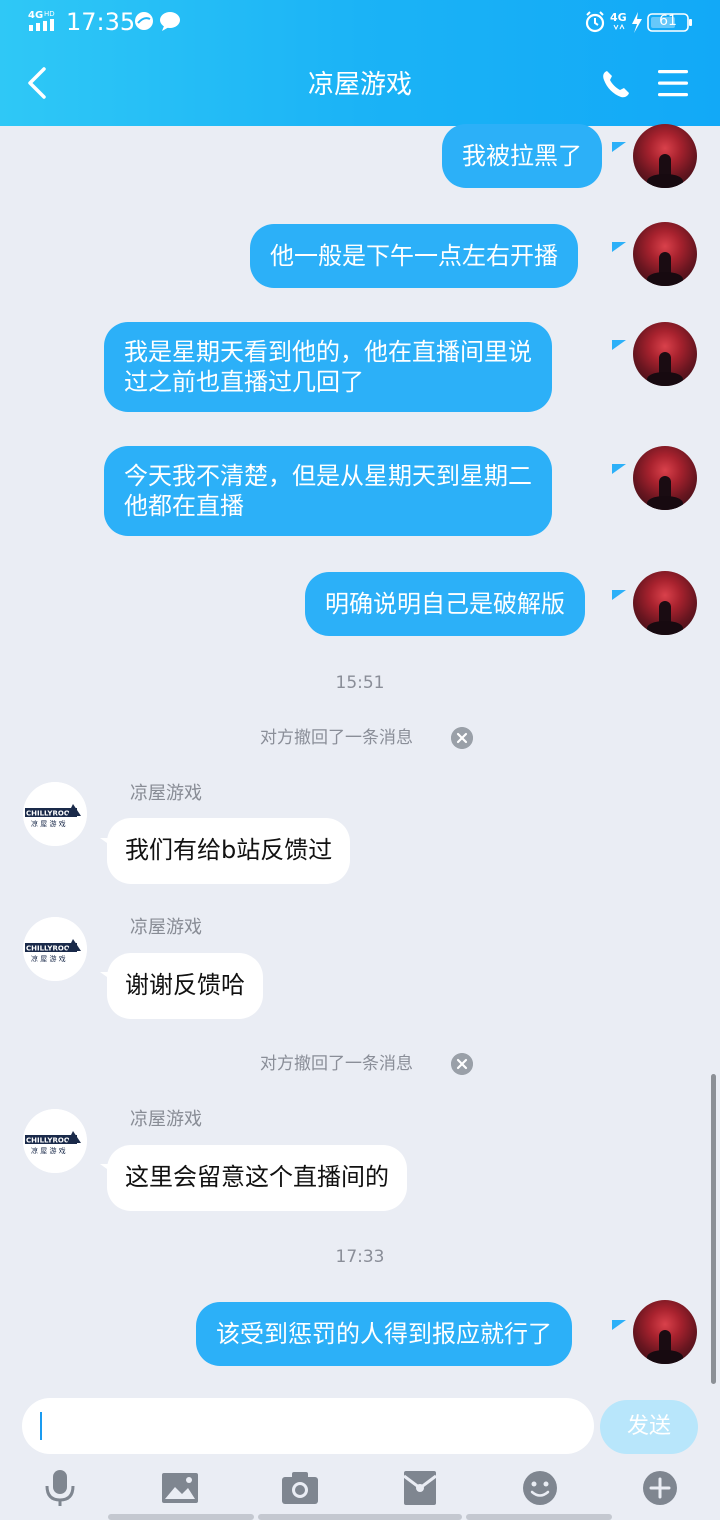  What do you see at coordinates (360, 1257) in the screenshot?
I see `message-timestamp: 17:33` at bounding box center [360, 1257].